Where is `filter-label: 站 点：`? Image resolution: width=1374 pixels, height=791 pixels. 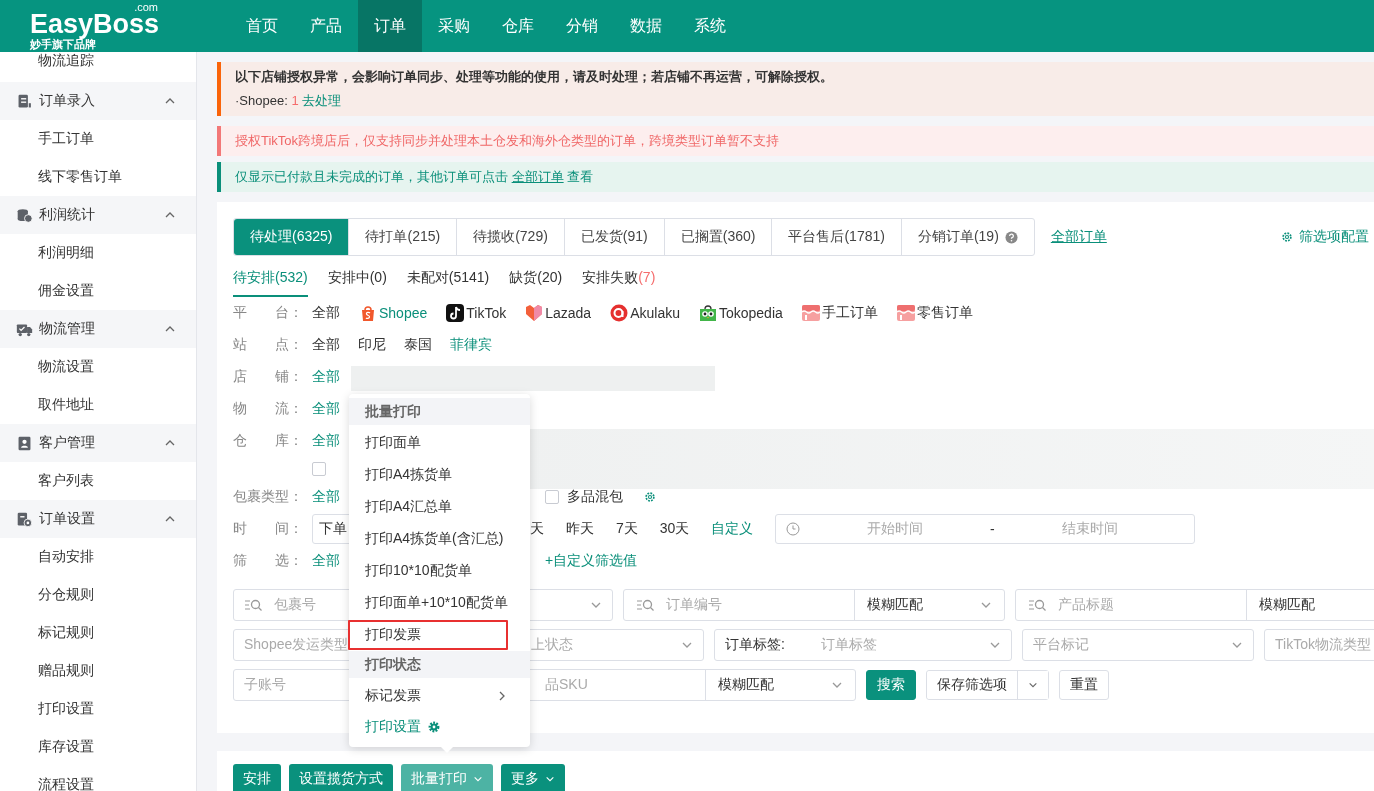 filter-label: 站 点： is located at coordinates (268, 345).